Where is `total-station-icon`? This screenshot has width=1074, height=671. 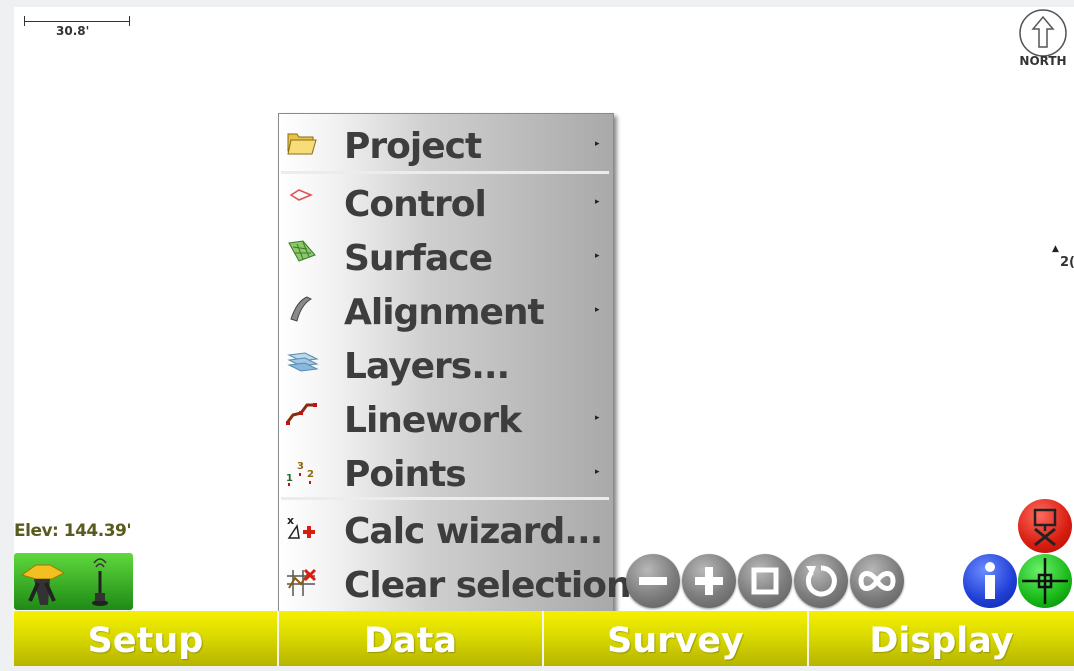 total-station-icon is located at coordinates (64, 582).